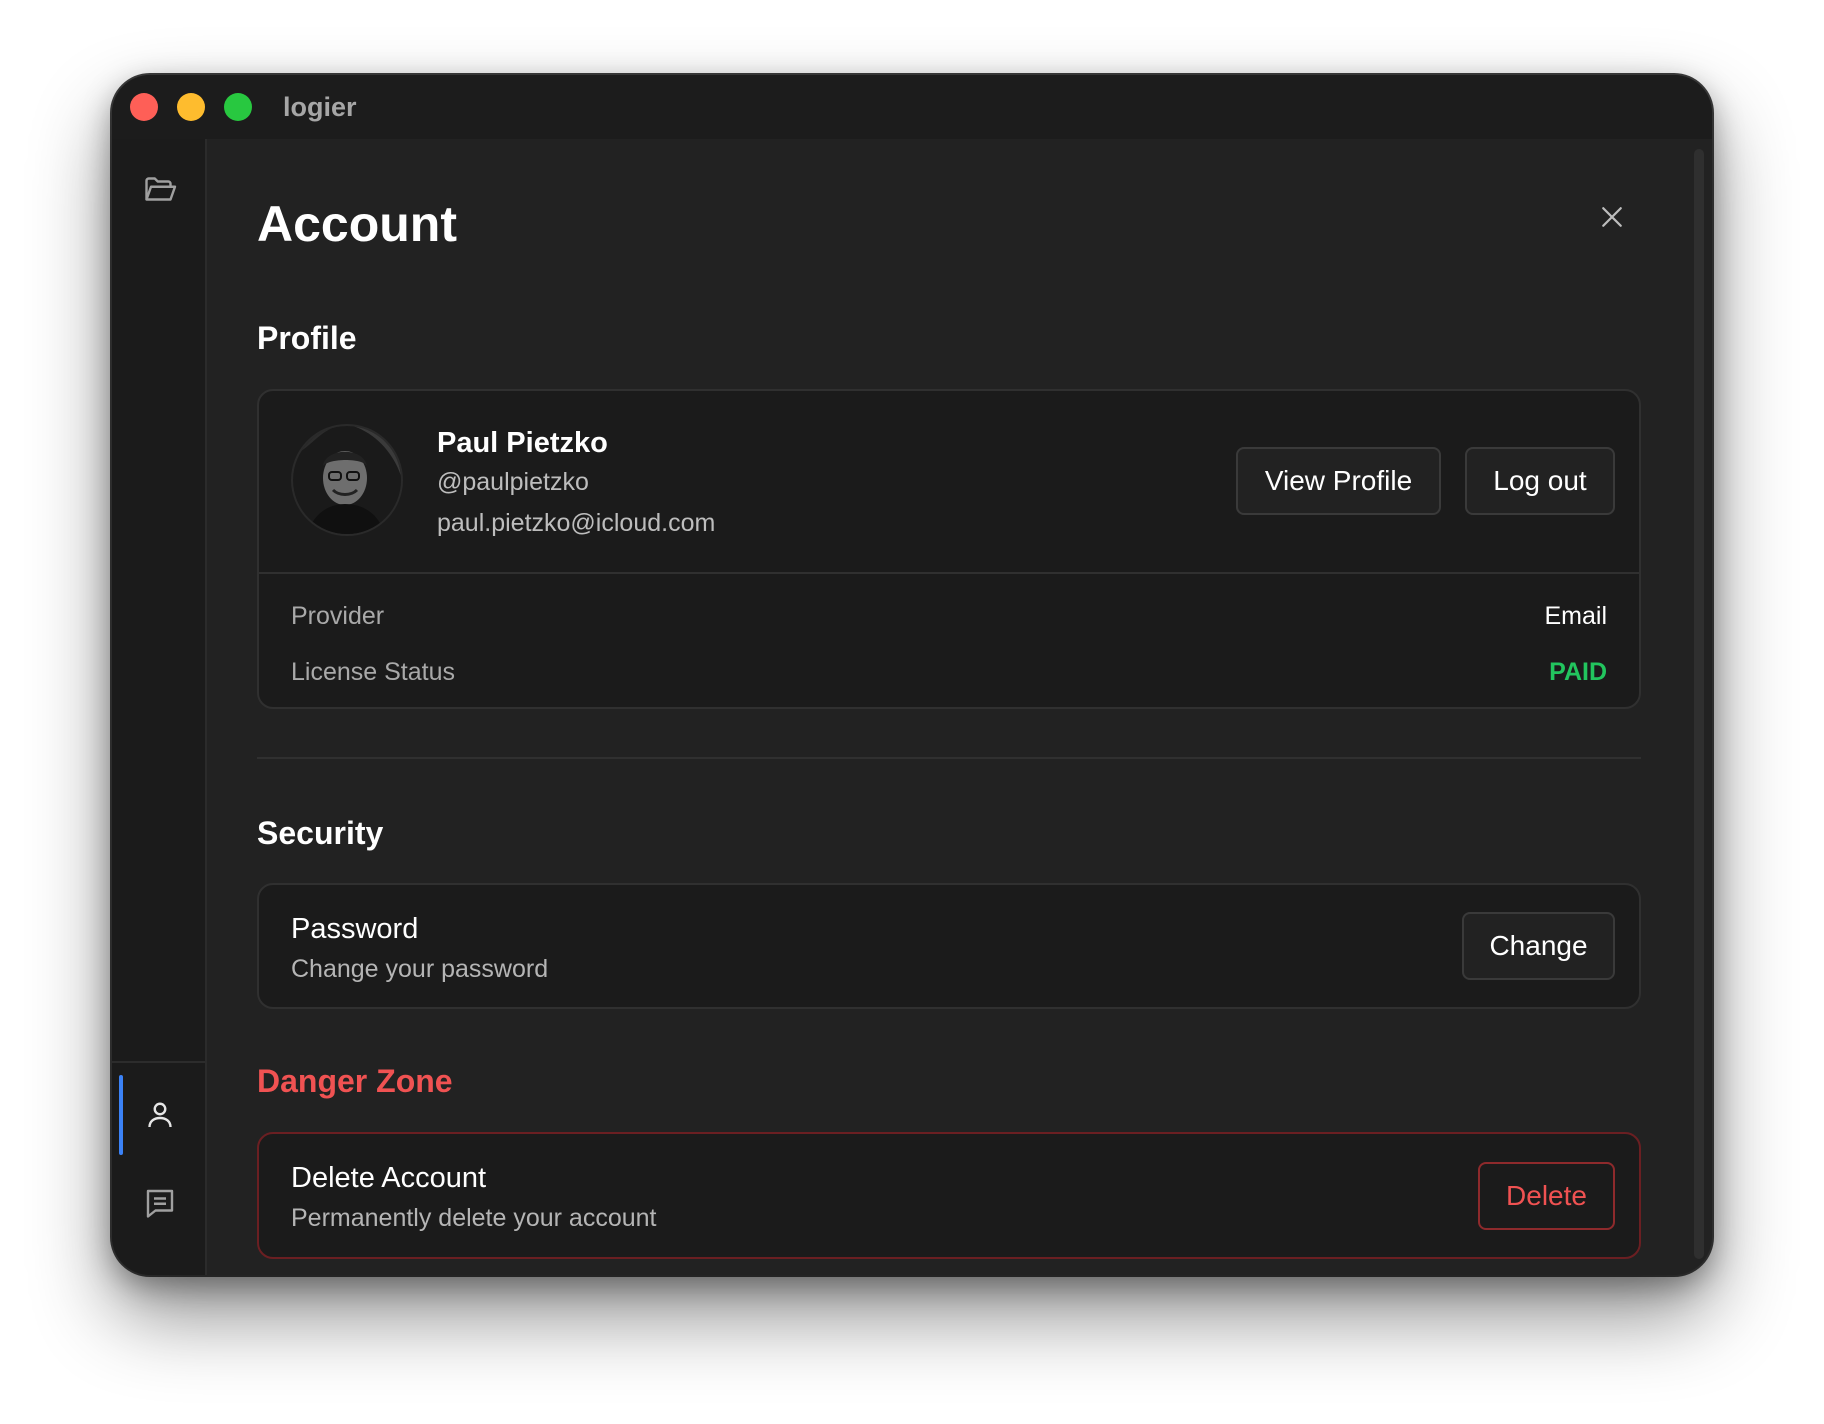  What do you see at coordinates (158, 1062) in the screenshot?
I see `sidebar-divider` at bounding box center [158, 1062].